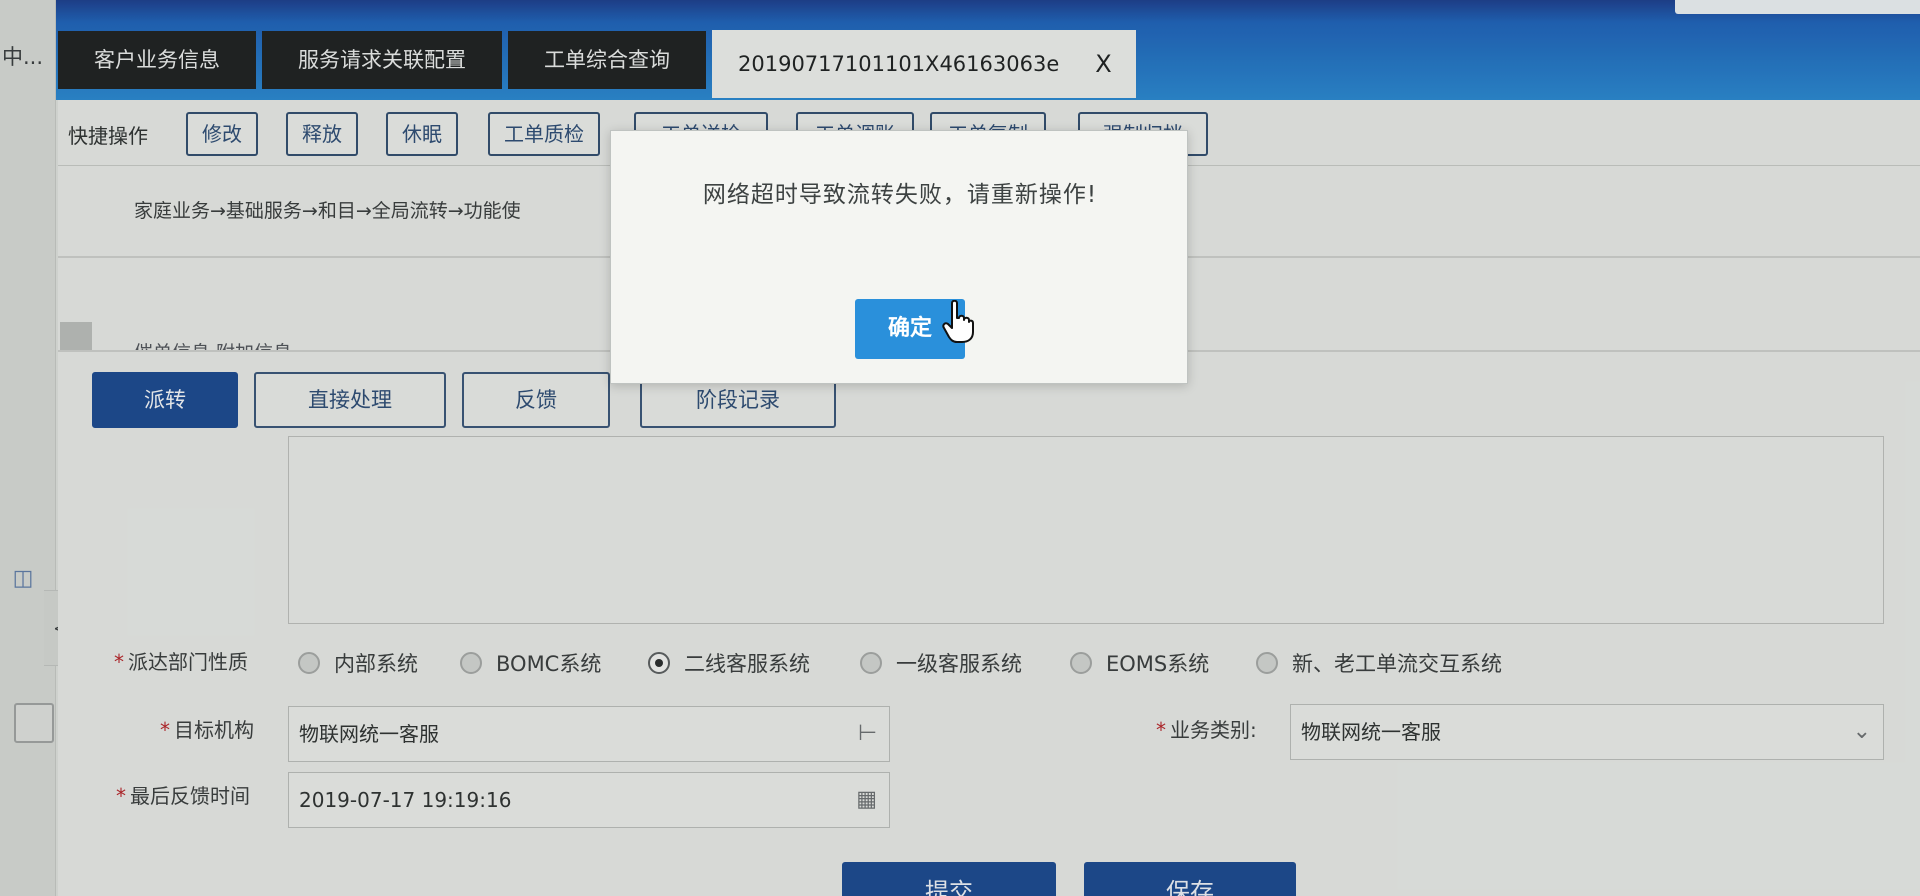  I want to click on error-dialog: 网络超时导致流转失败，请重新操作! 确定, so click(899, 257).